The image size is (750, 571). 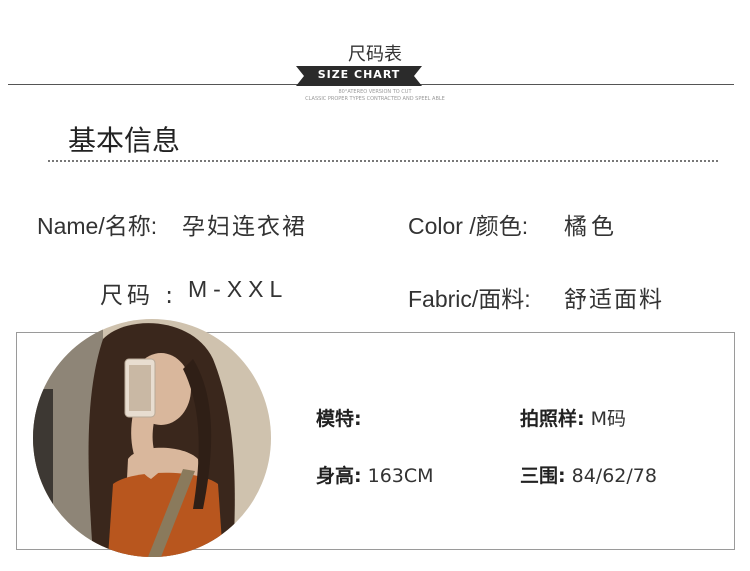 I want to click on section-title-basic-info: 基本信息, so click(x=124, y=140).